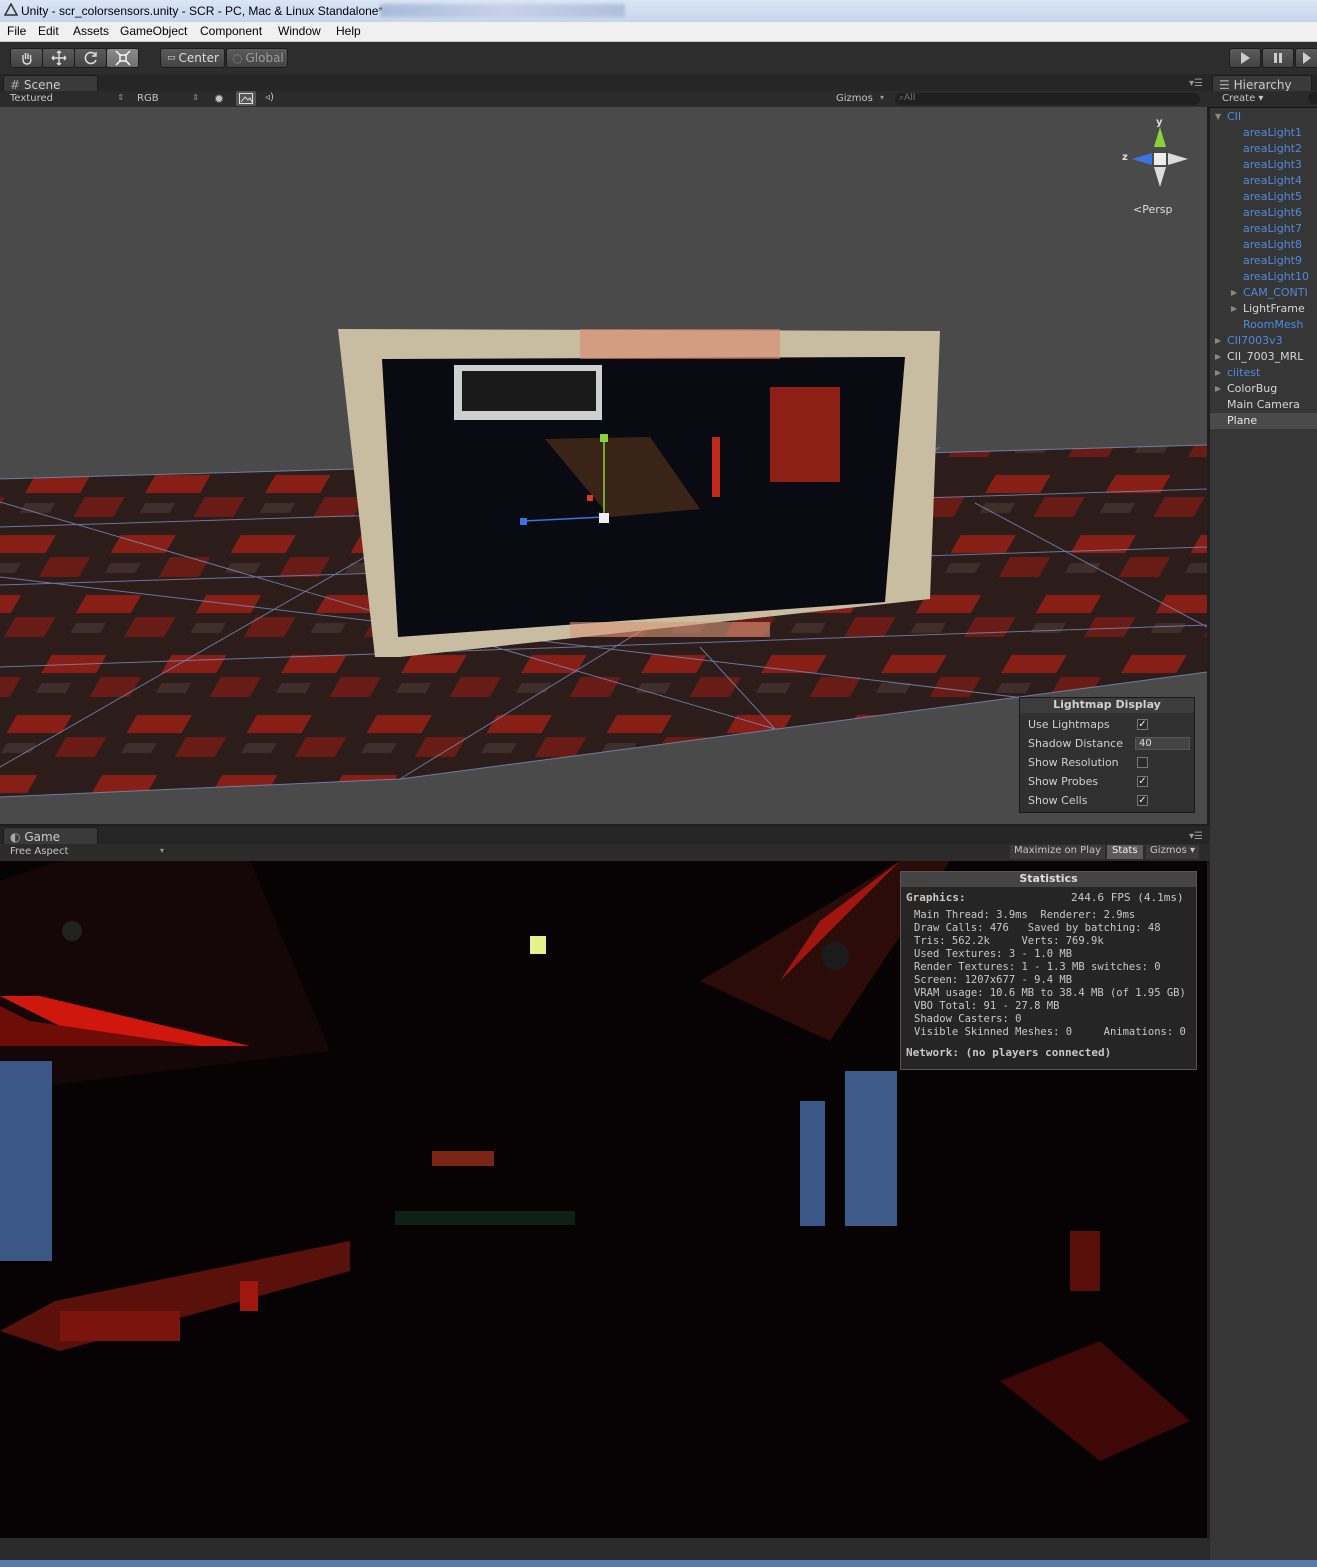 Image resolution: width=1317 pixels, height=1567 pixels. Describe the element at coordinates (523, 521) in the screenshot. I see `gizmo-z-handle` at that location.